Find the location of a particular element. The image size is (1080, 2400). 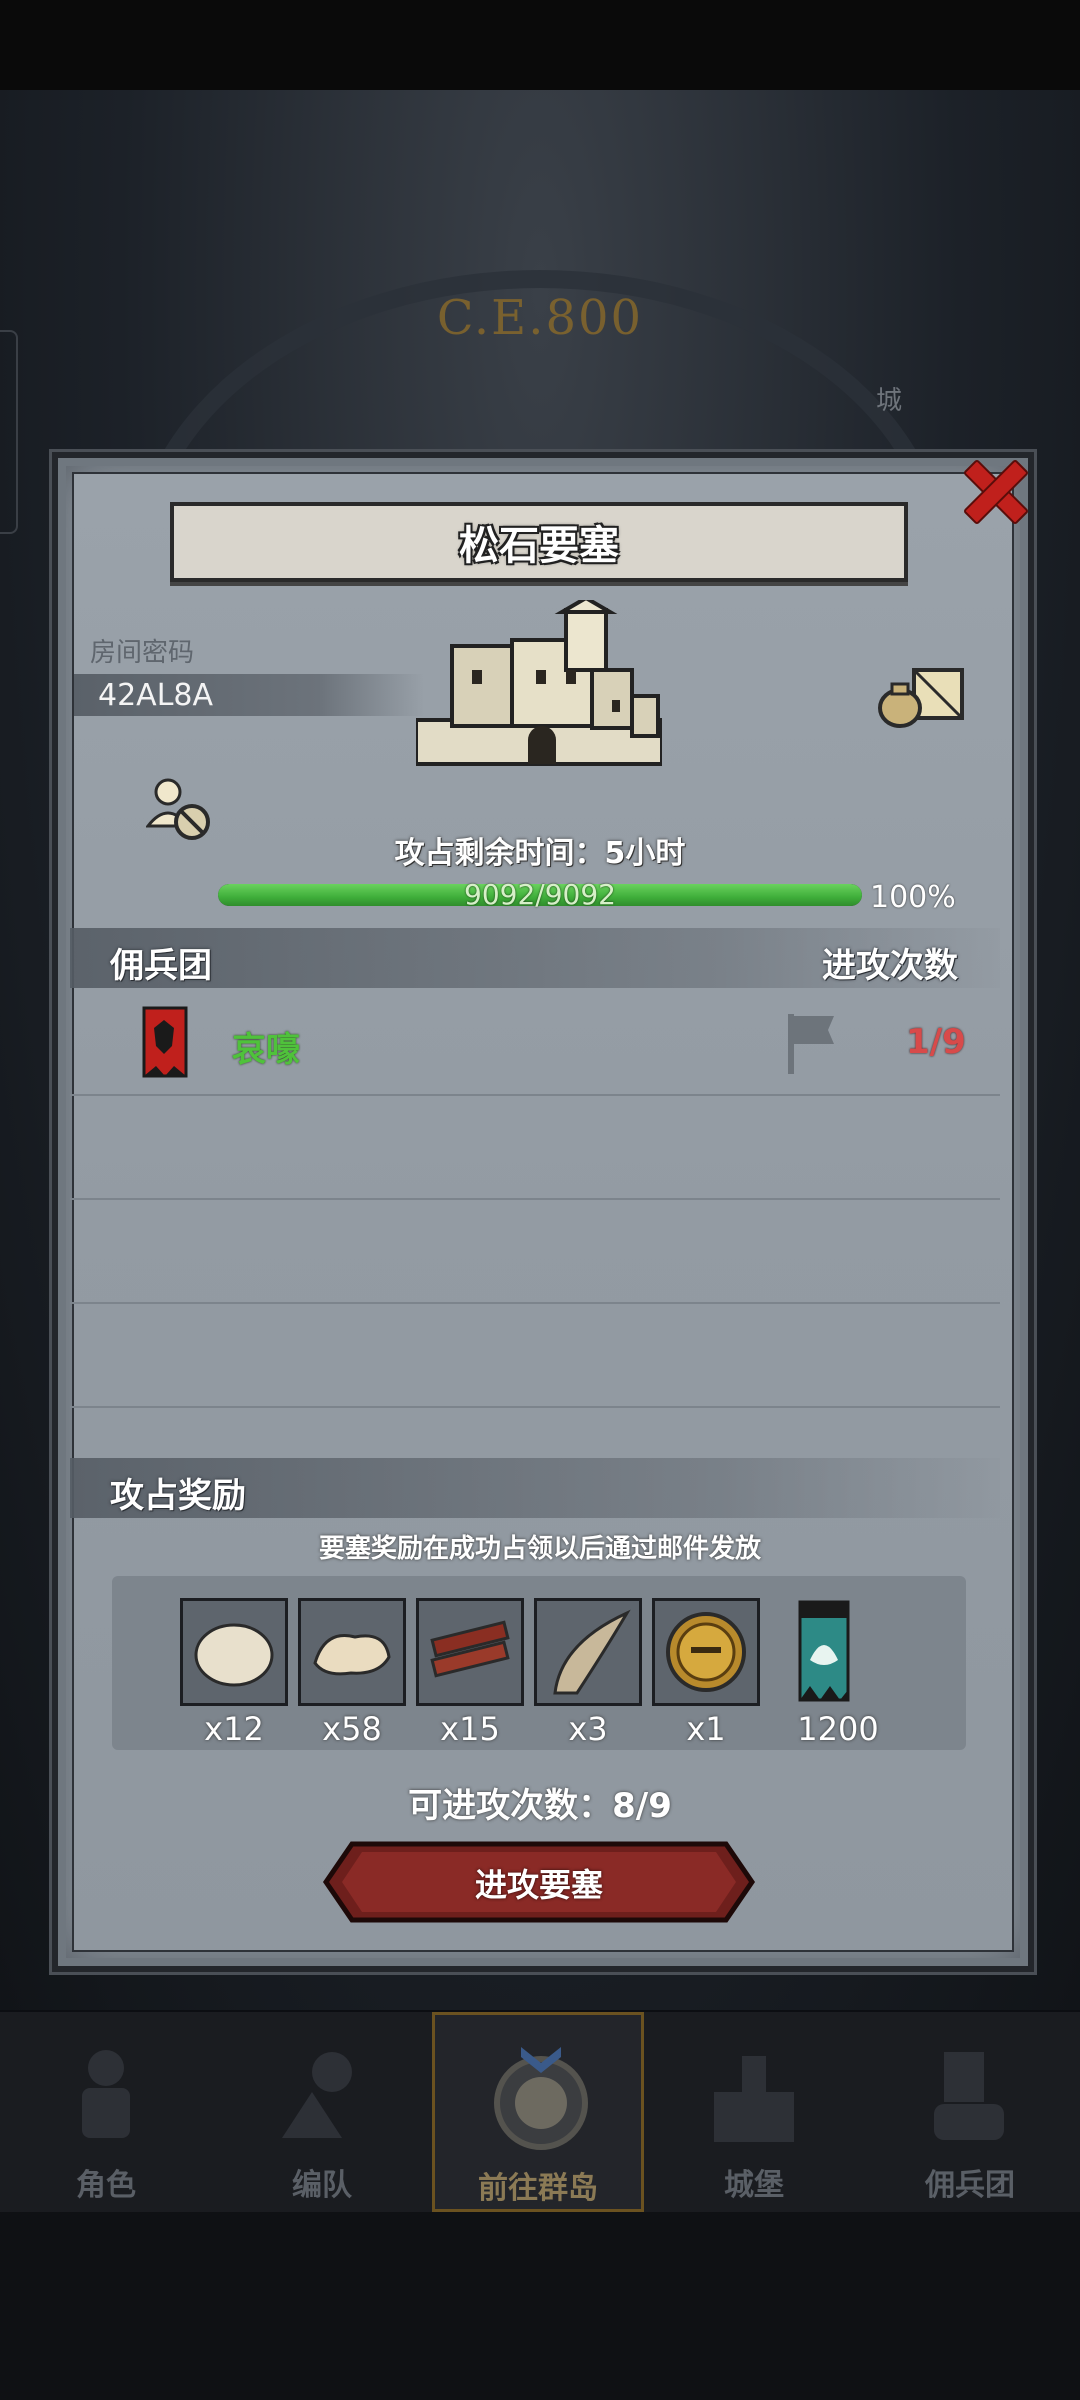

dialog-title: 松石要塞 is located at coordinates (539, 546).